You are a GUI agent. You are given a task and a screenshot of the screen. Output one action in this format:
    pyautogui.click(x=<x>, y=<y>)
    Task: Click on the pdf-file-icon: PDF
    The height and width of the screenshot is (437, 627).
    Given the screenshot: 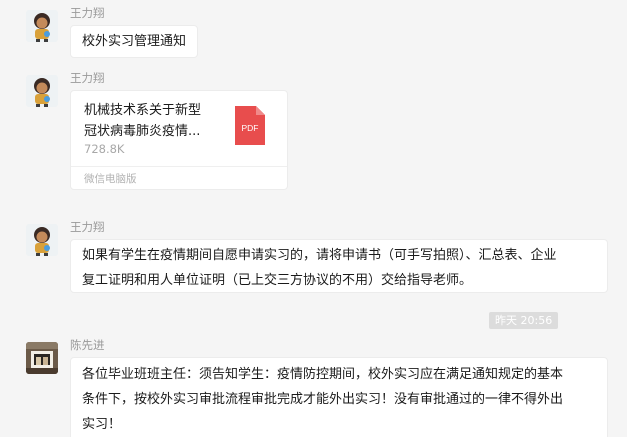 What is the action you would take?
    pyautogui.click(x=250, y=125)
    